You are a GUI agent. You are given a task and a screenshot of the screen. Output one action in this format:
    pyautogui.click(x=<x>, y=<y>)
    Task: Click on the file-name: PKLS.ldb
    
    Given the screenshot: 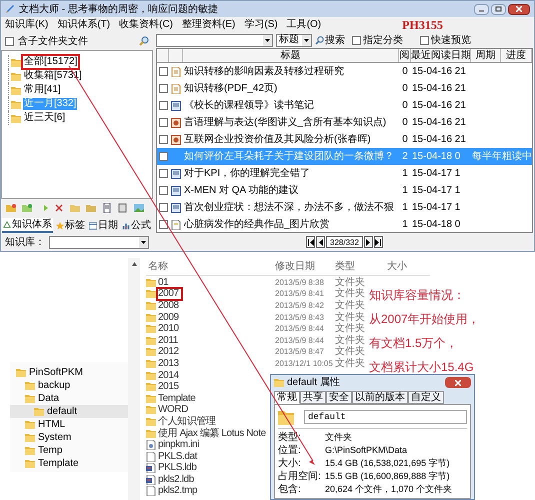 What is the action you would take?
    pyautogui.click(x=177, y=468)
    